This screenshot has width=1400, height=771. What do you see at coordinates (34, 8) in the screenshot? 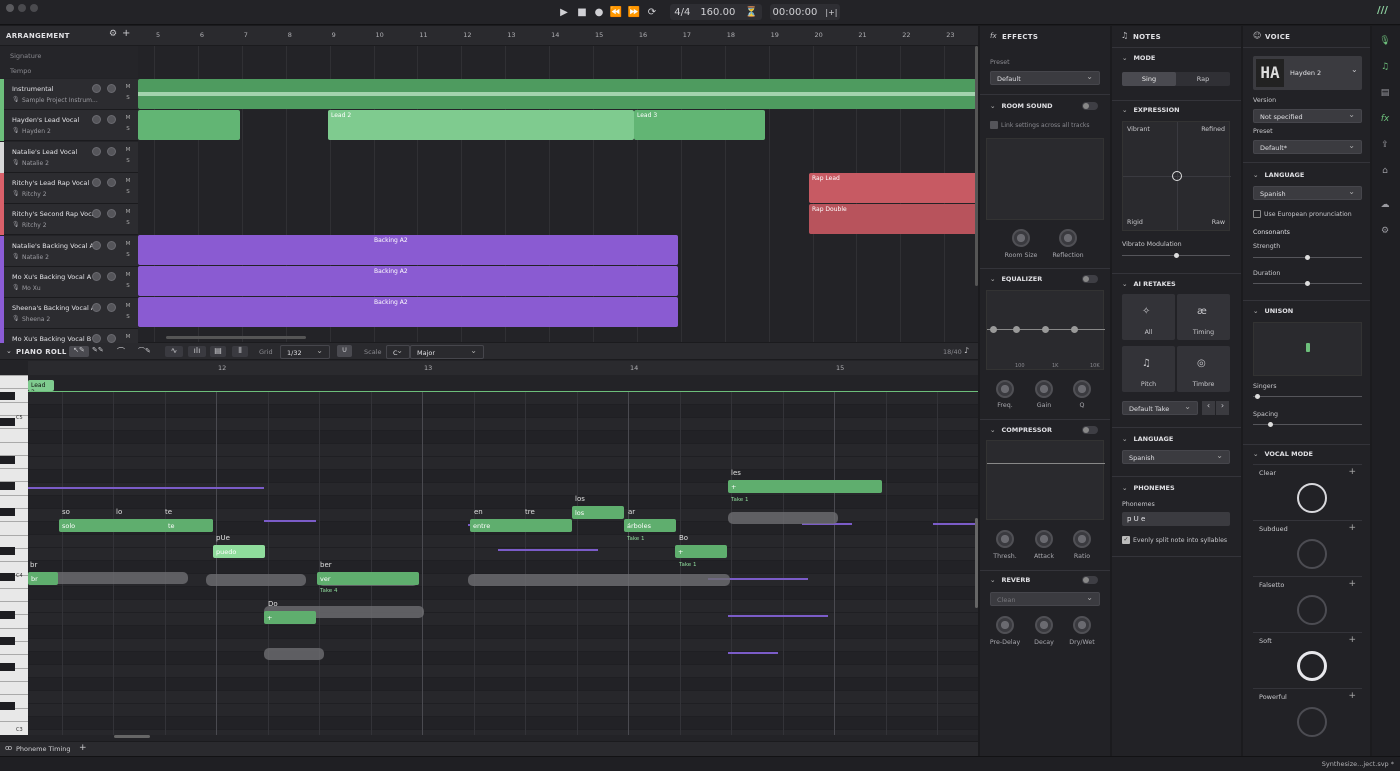
I see `window-maximize-button` at bounding box center [34, 8].